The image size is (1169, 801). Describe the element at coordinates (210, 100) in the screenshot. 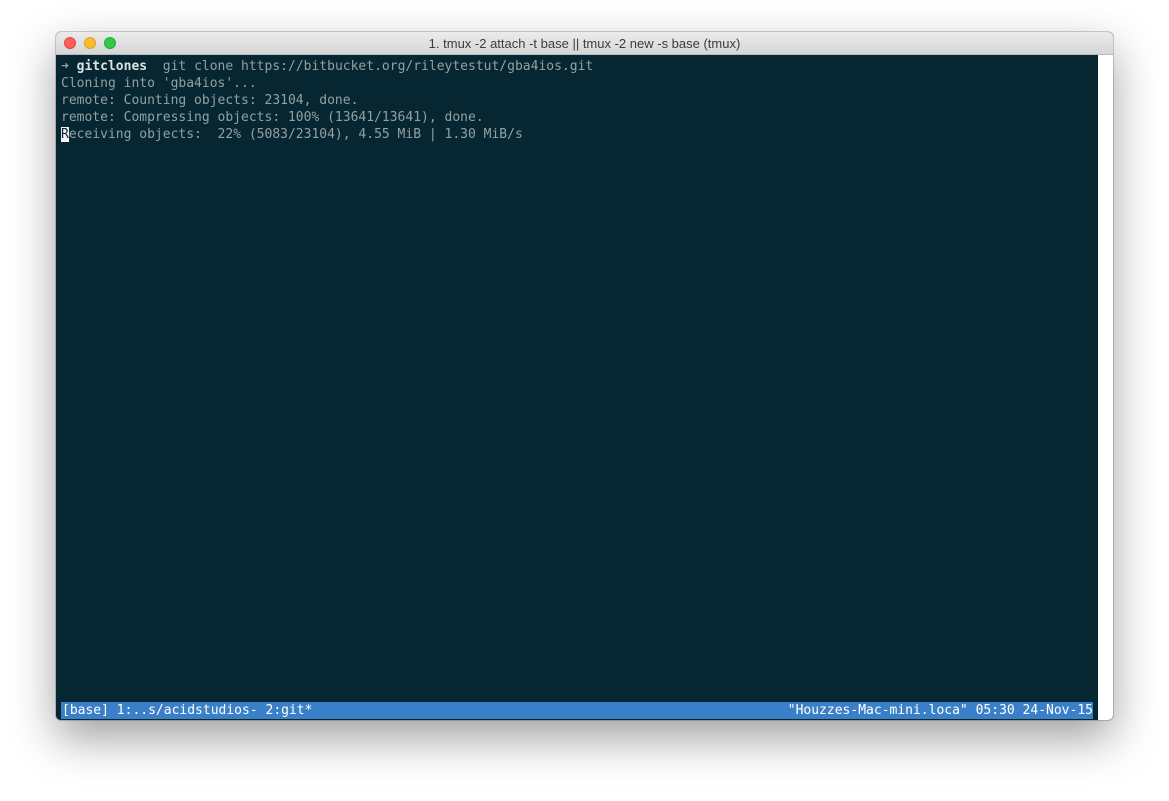

I see `output-line: remote: Counting objects: 23104, done.` at that location.